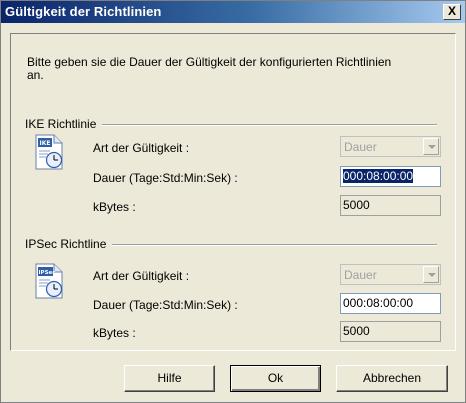 The width and height of the screenshot is (466, 403). What do you see at coordinates (64, 124) in the screenshot?
I see `ike-group-label: IKE Richtlinie` at bounding box center [64, 124].